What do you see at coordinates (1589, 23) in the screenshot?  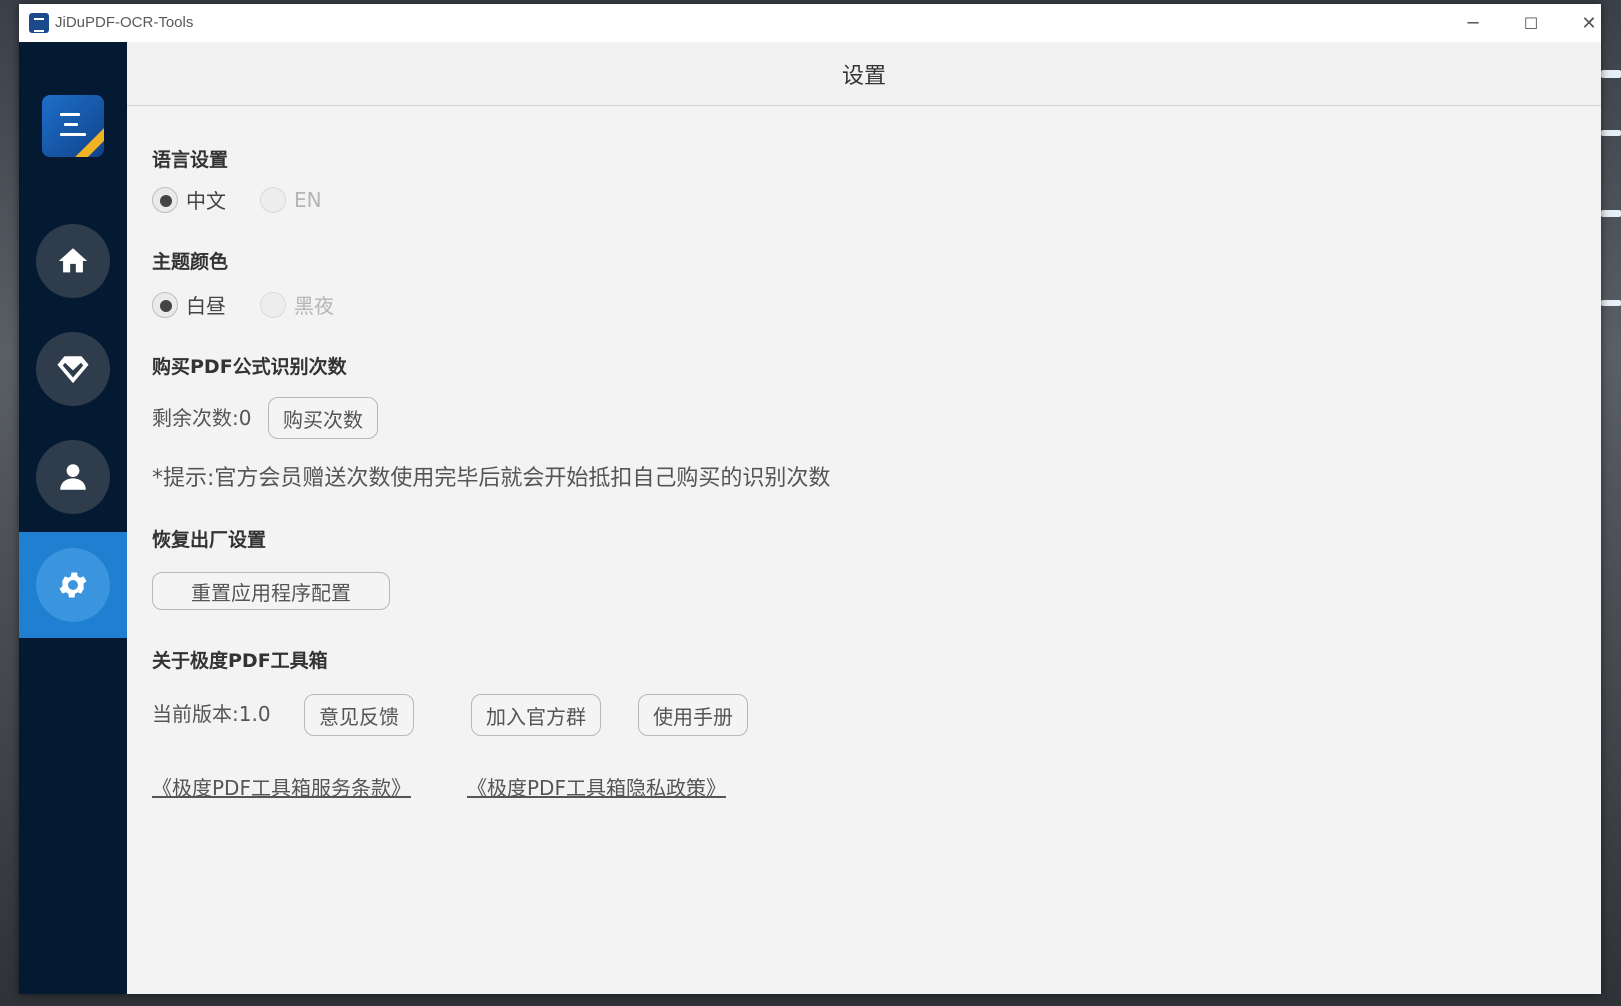 I see `close-icon: ✕` at bounding box center [1589, 23].